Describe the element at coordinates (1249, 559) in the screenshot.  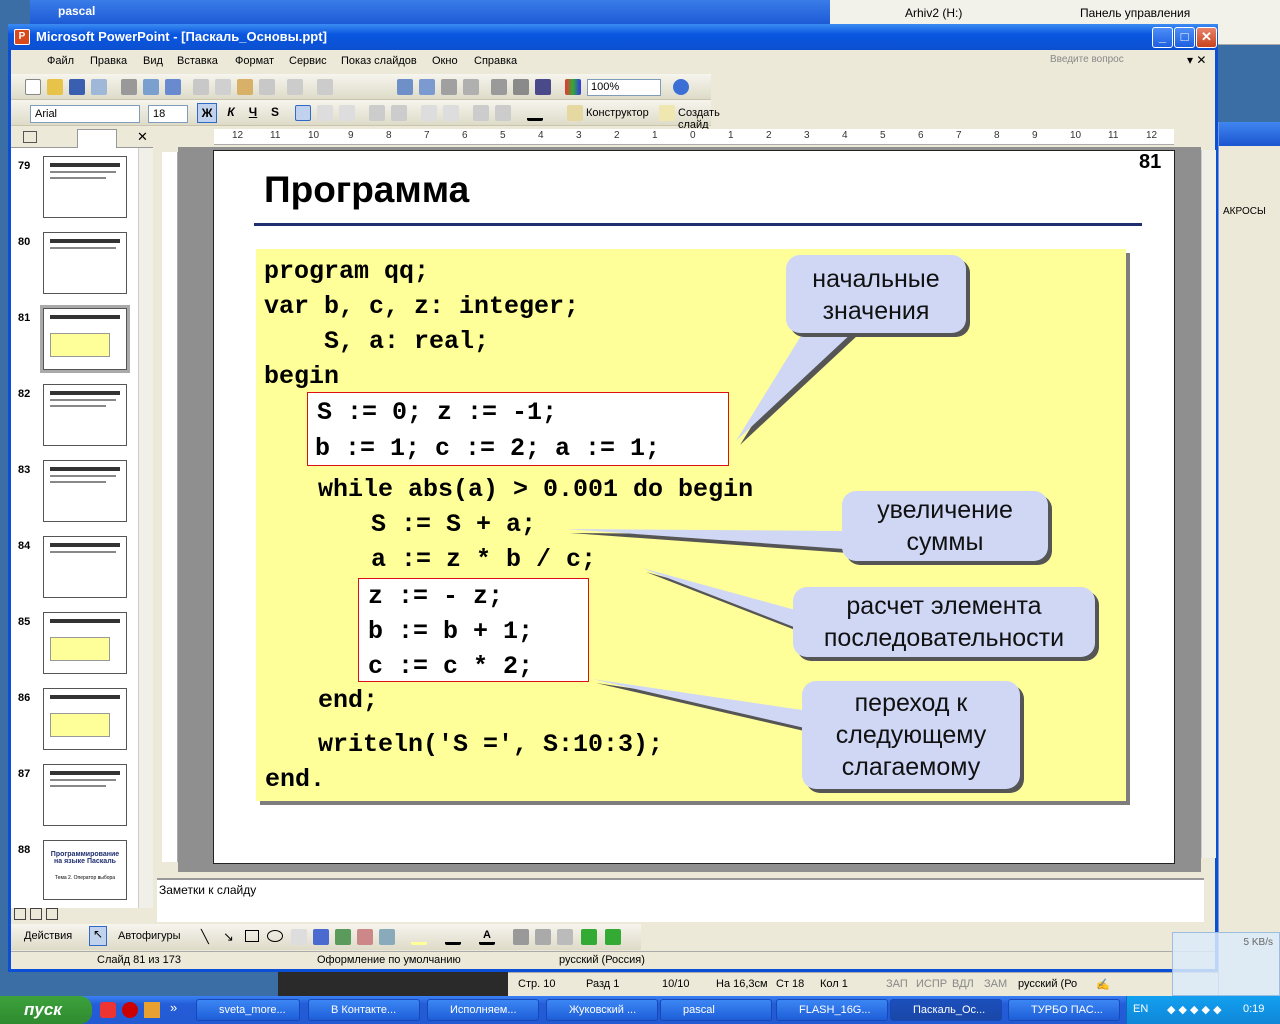
I see `background-word-window: АКРОСЫ` at that location.